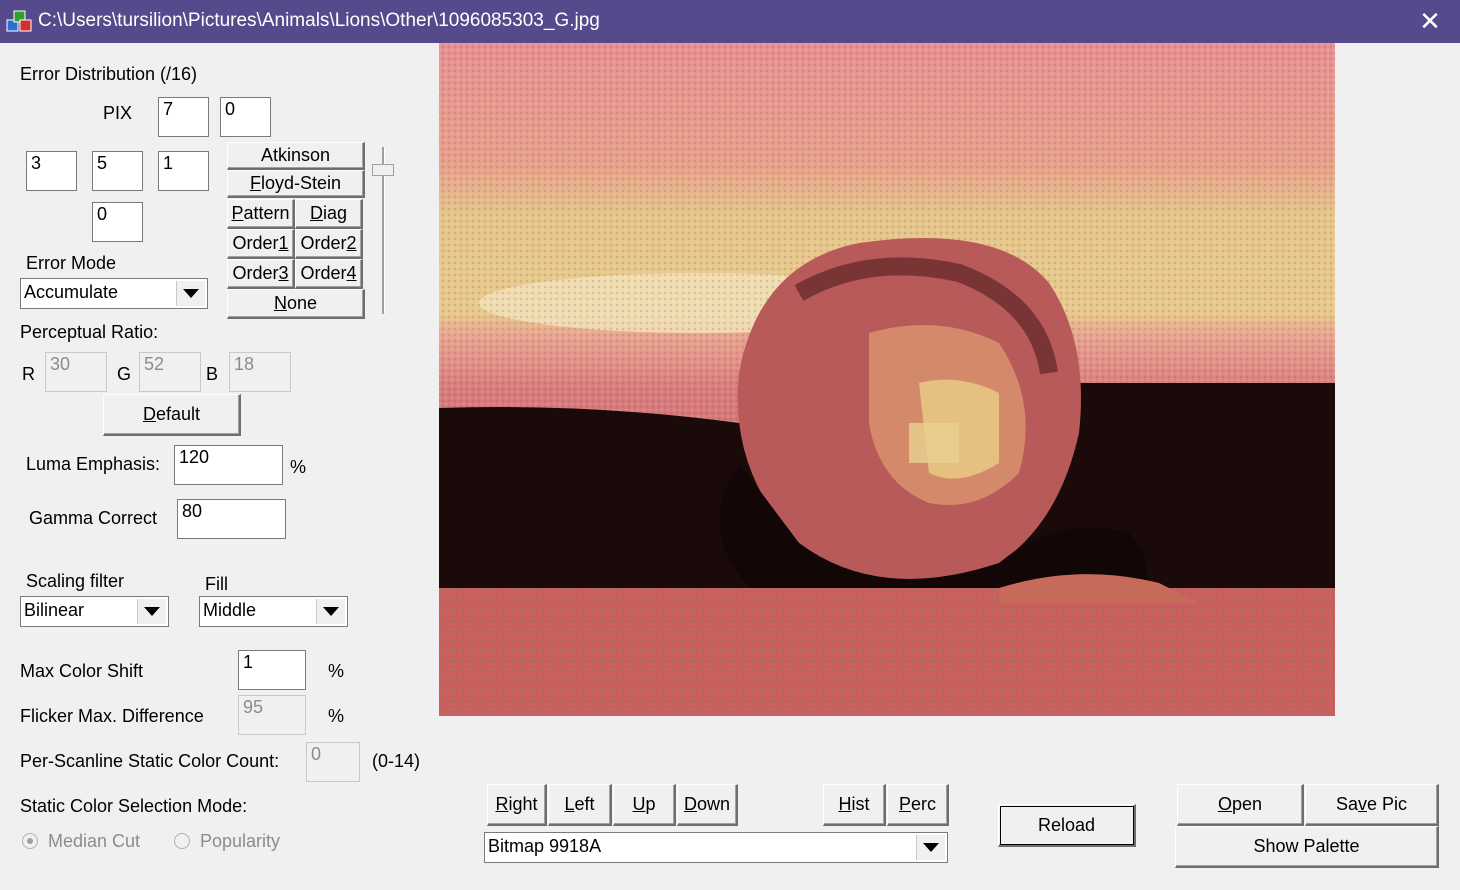  I want to click on slider-thumb, so click(383, 170).